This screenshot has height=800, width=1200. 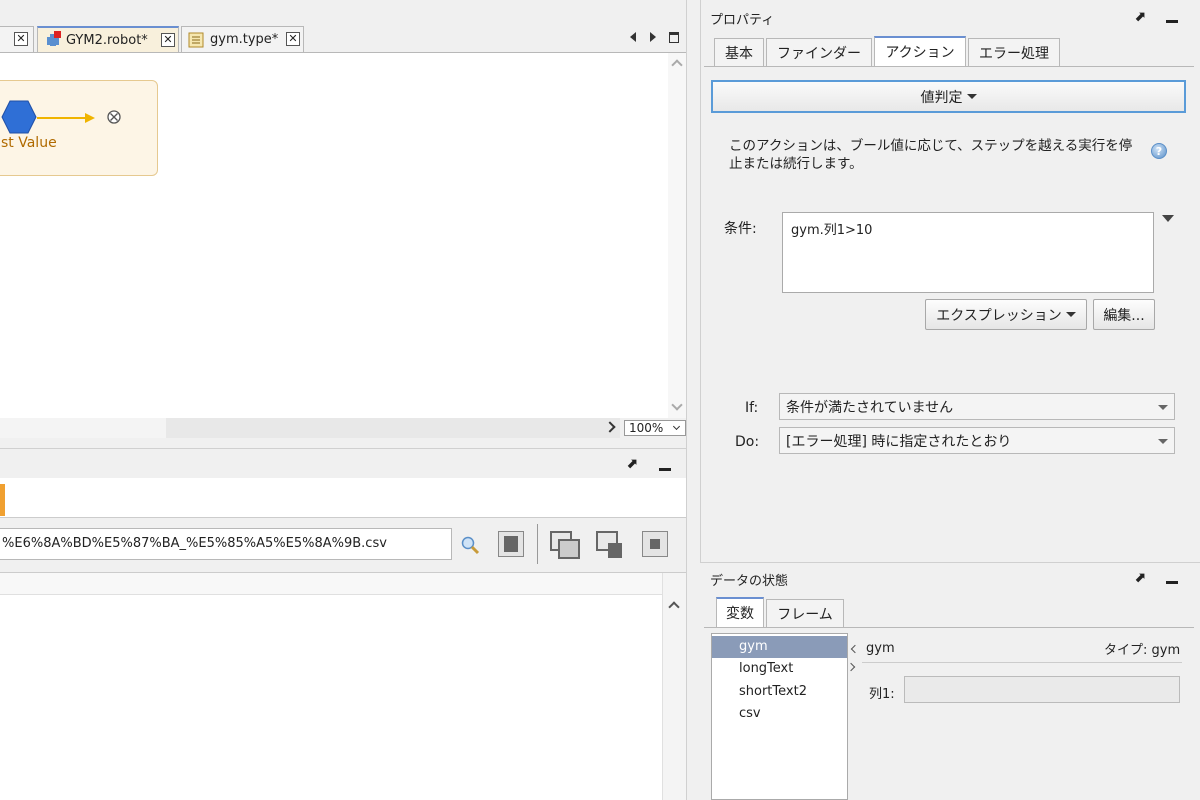 I want to click on tab-gym2-robot: GYM2.robot* ✕, so click(x=108, y=39).